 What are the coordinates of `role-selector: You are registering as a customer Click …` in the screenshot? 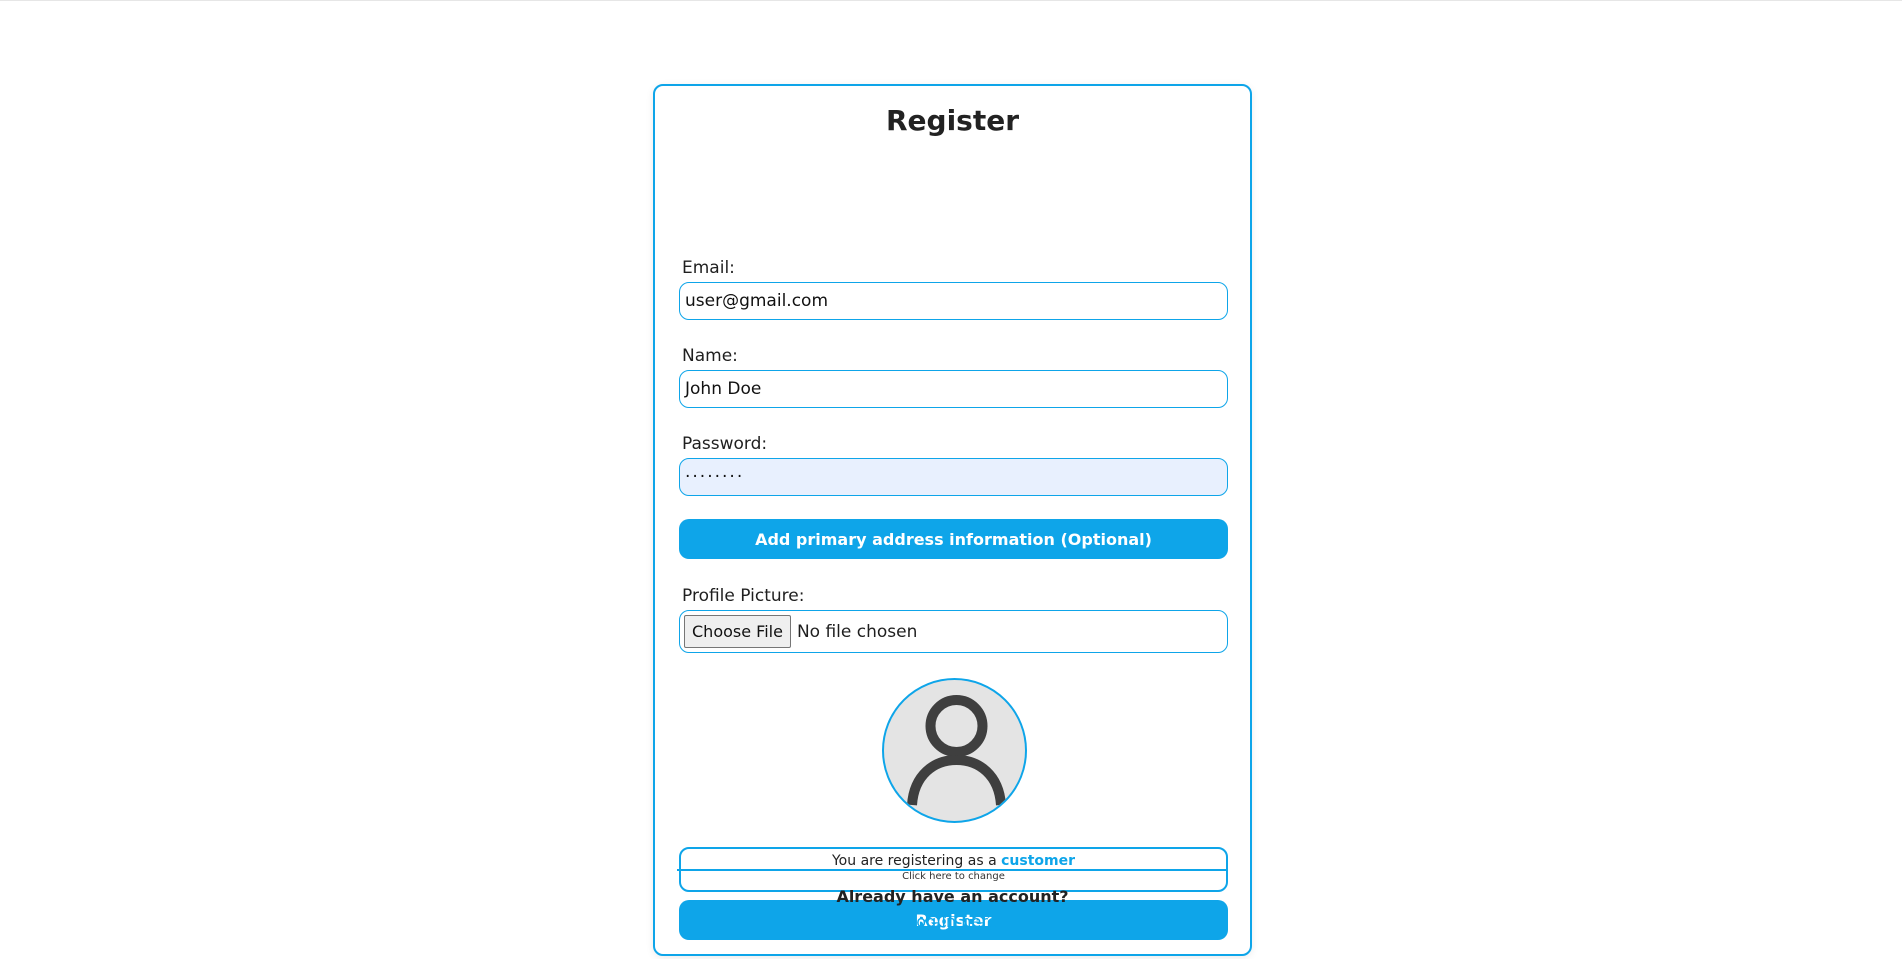 It's located at (953, 869).